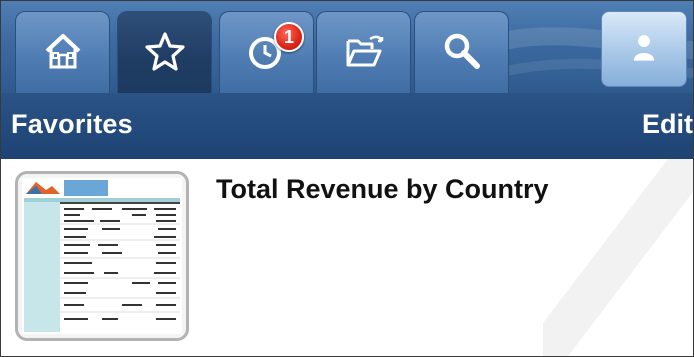 This screenshot has width=694, height=357. I want to click on star-icon, so click(165, 53).